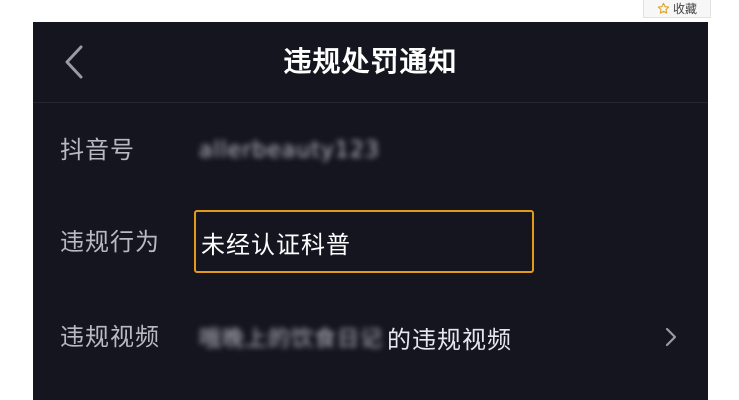 The image size is (739, 400). I want to click on chevron-right-icon, so click(671, 337).